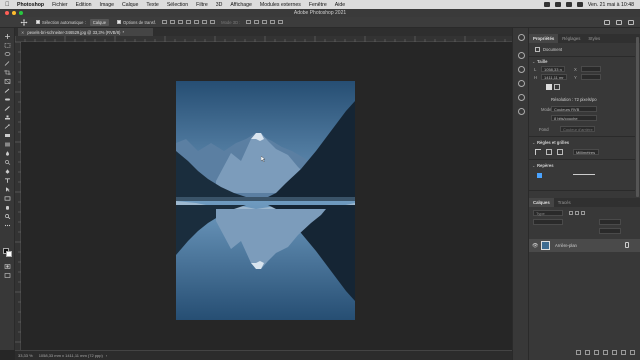 Image resolution: width=640 pixels, height=360 pixels. I want to click on zoom-window-icon, so click(21, 13).